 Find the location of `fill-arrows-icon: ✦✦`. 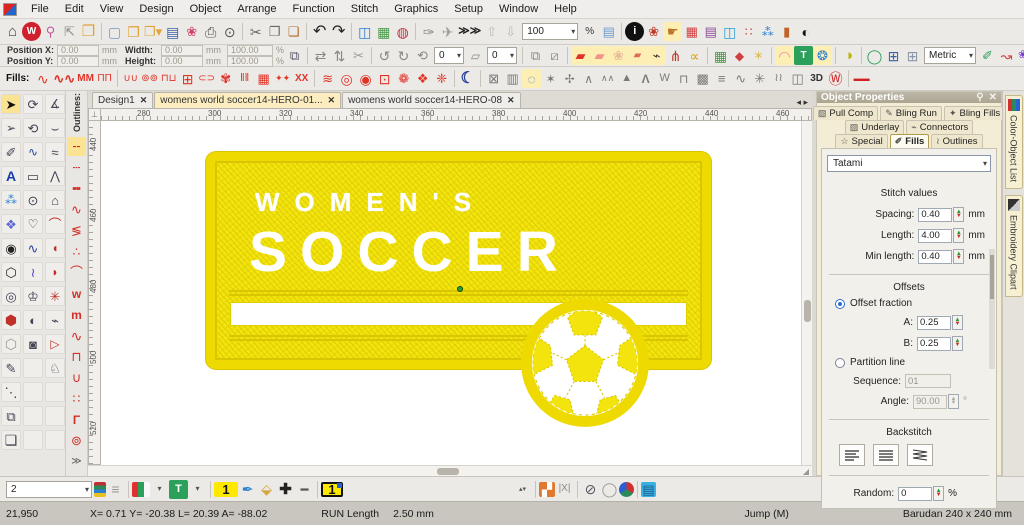

fill-arrows-icon: ✦✦ is located at coordinates (282, 78).